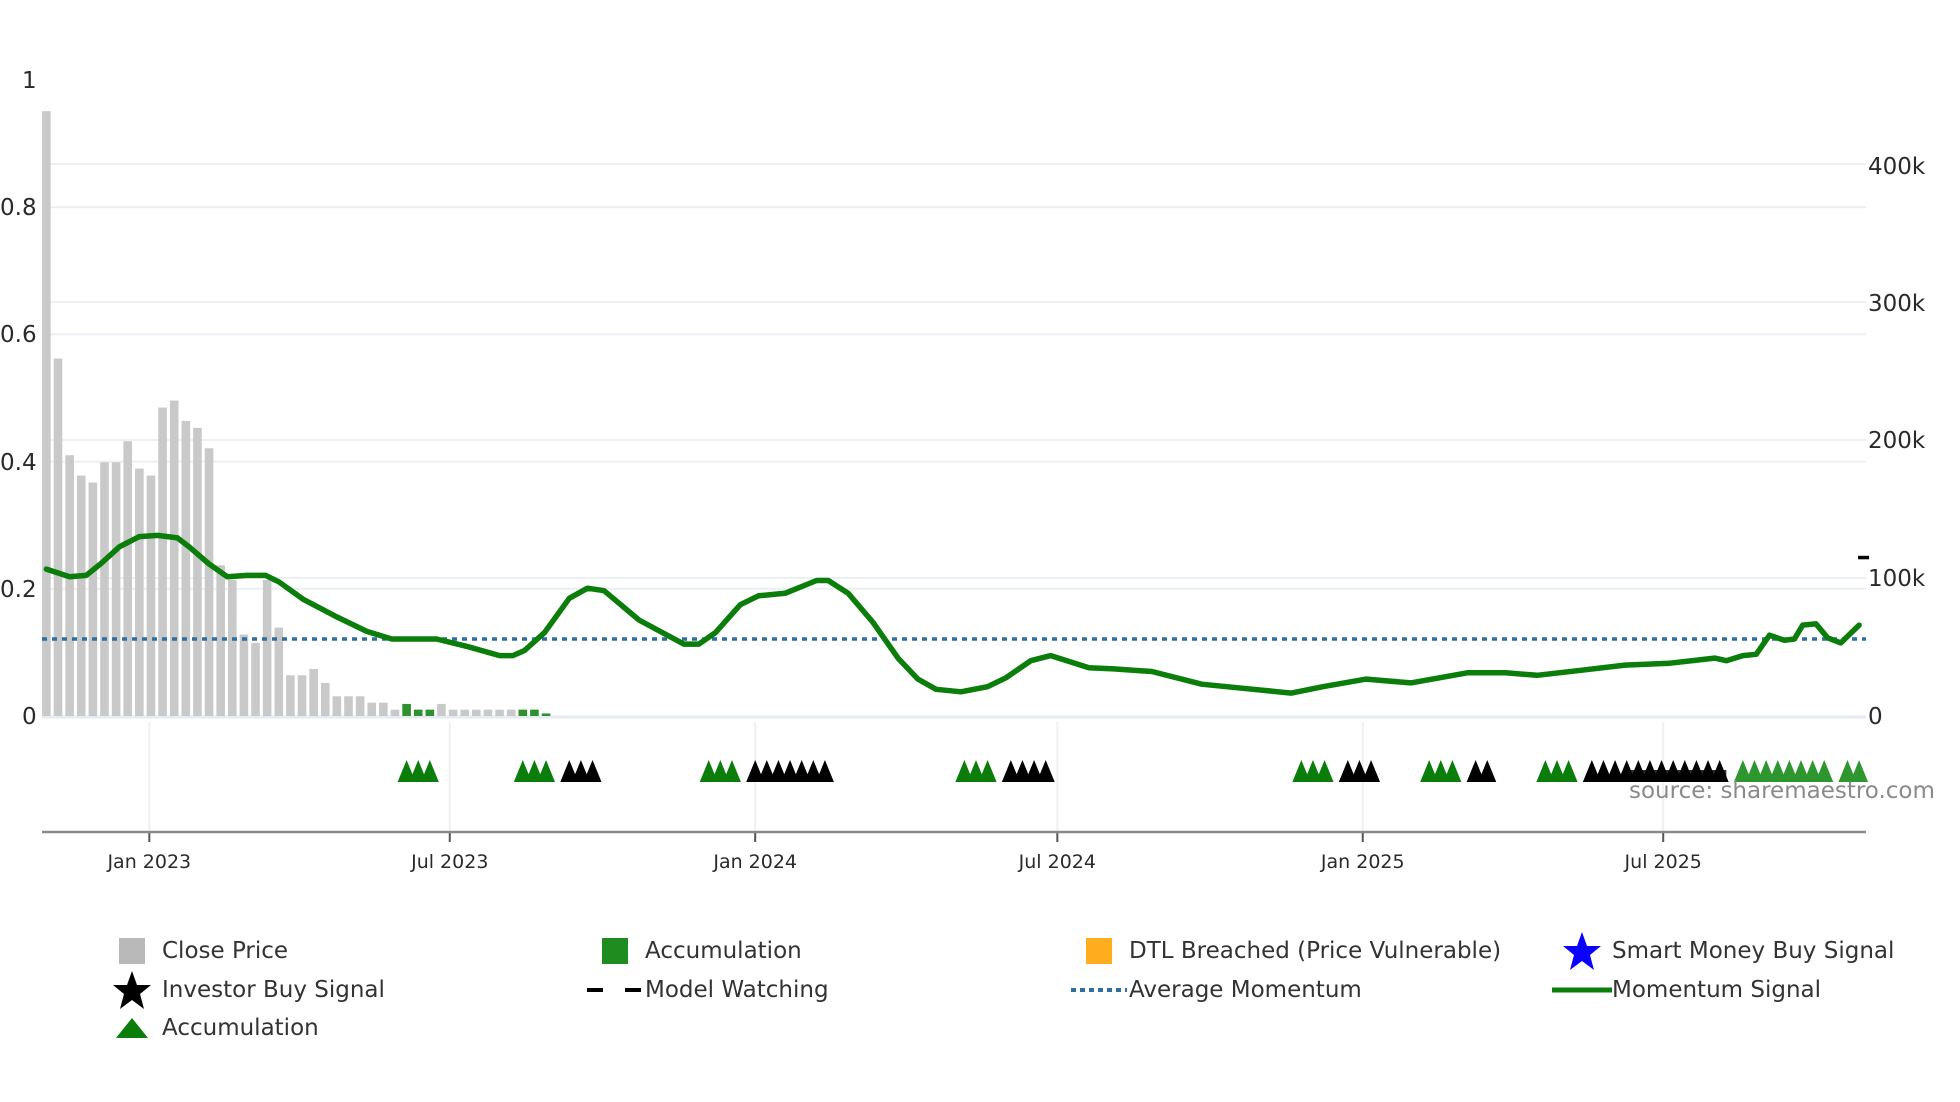 This screenshot has height=1102, width=1960. What do you see at coordinates (18, 590) in the screenshot?
I see `y-left-tick: 0.2` at bounding box center [18, 590].